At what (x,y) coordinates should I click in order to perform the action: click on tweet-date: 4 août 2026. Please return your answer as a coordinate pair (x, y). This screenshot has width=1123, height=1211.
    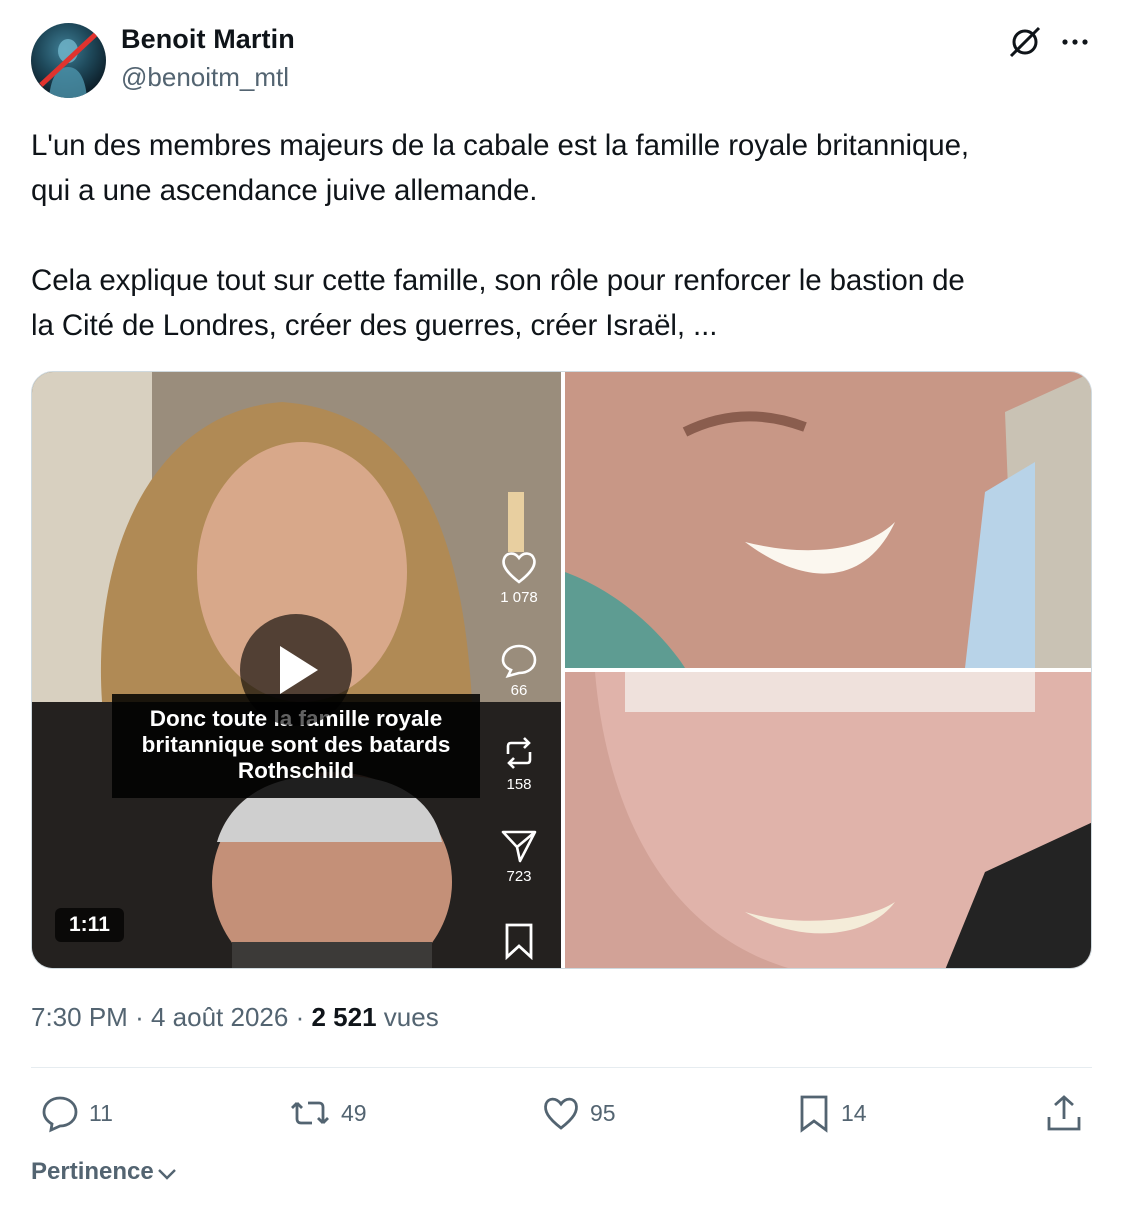
    Looking at the image, I should click on (219, 1017).